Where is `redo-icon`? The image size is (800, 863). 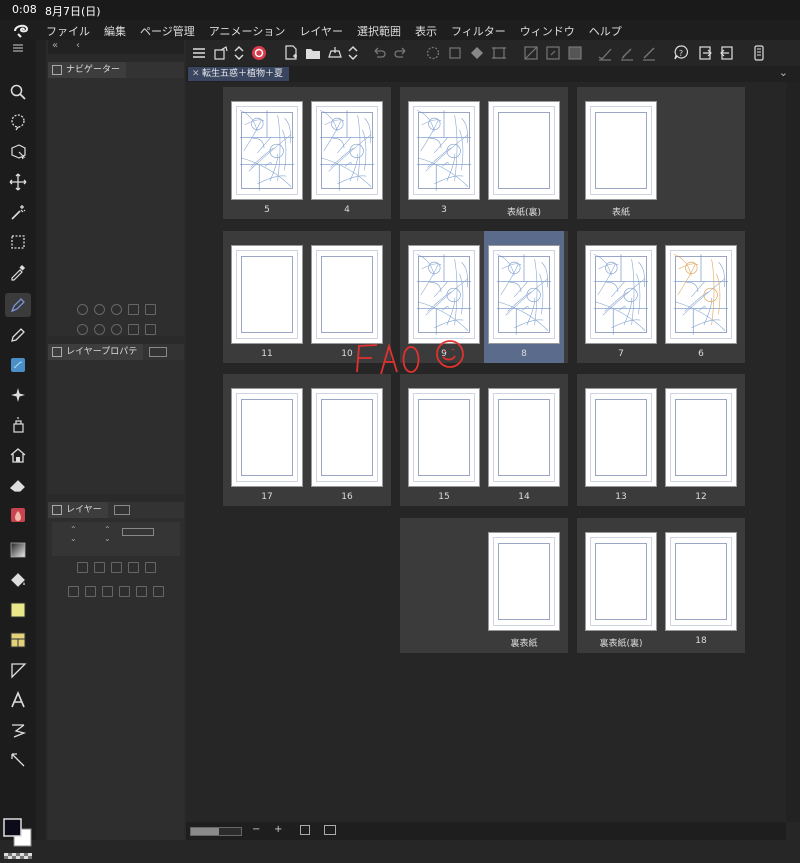
redo-icon is located at coordinates (401, 53).